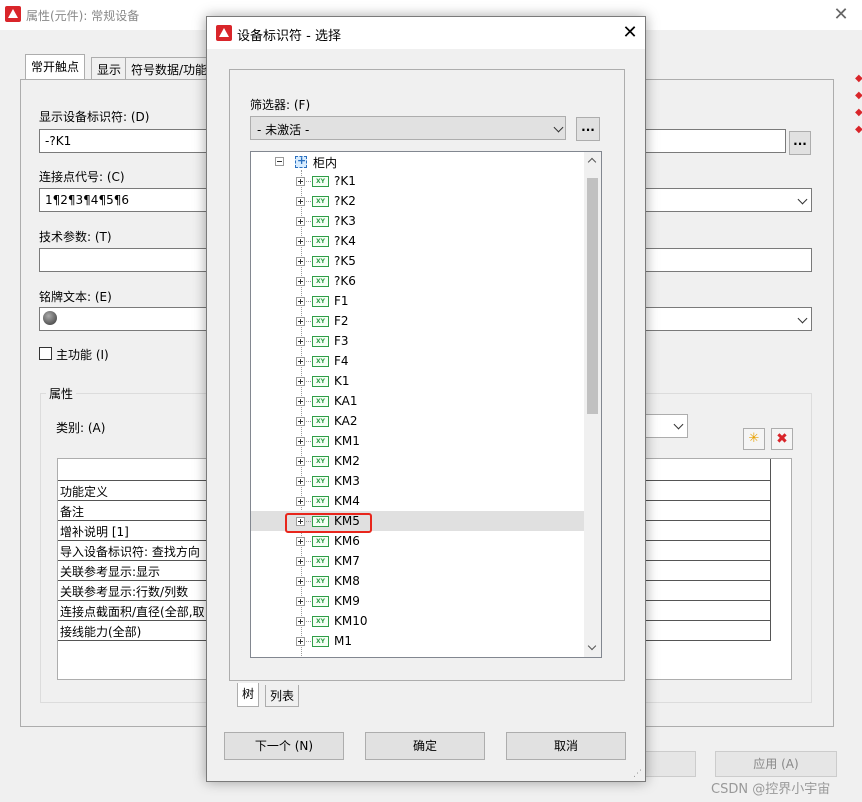 The width and height of the screenshot is (862, 802). I want to click on delete-attribute-button: ✖, so click(782, 439).